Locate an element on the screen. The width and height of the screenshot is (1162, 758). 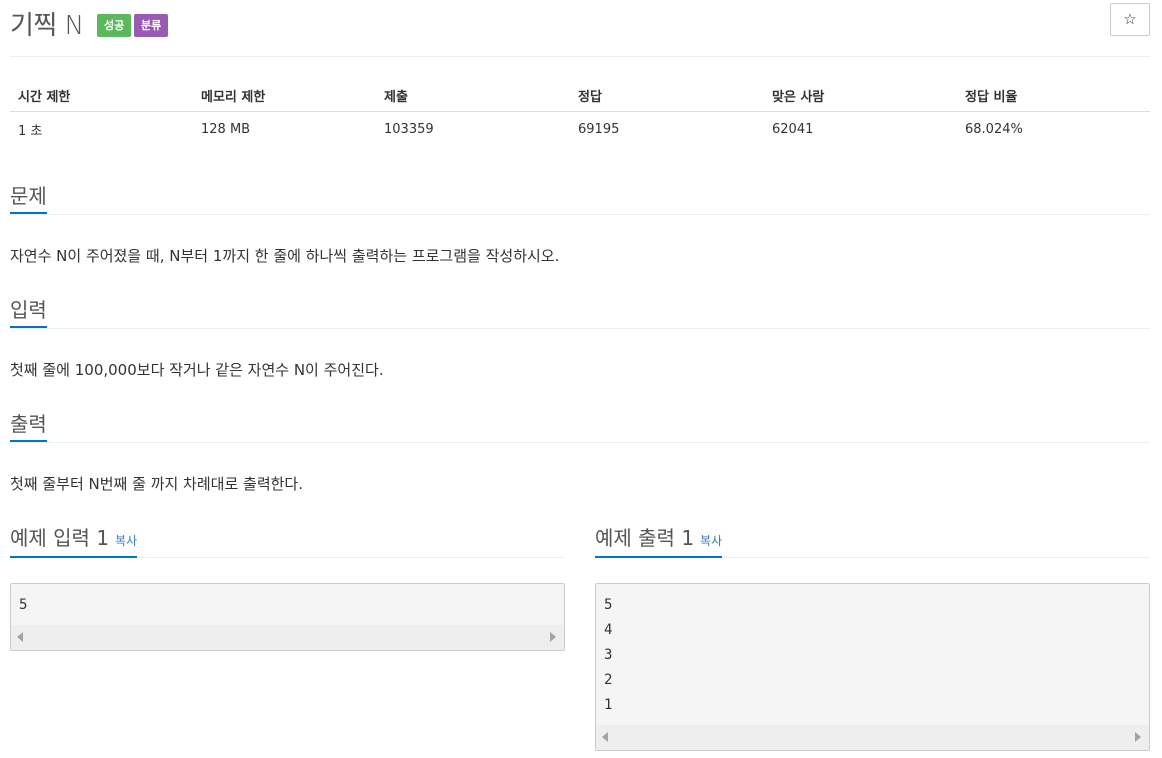
copy-sample-output-link: 복사 is located at coordinates (711, 541).